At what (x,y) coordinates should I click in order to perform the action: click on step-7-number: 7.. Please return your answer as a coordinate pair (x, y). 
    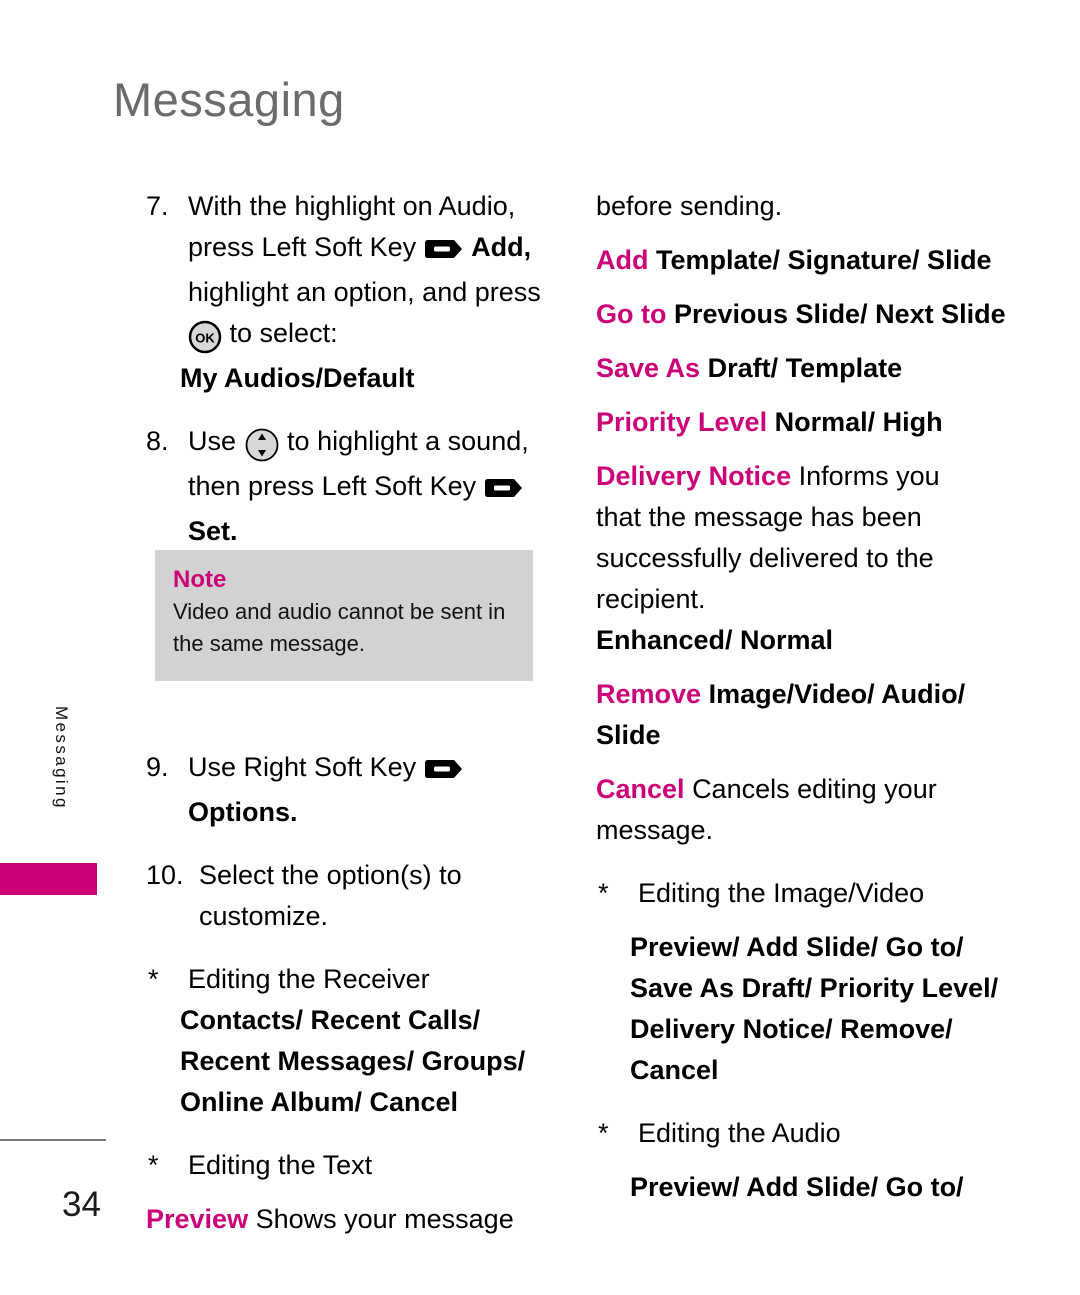
    Looking at the image, I should click on (157, 206).